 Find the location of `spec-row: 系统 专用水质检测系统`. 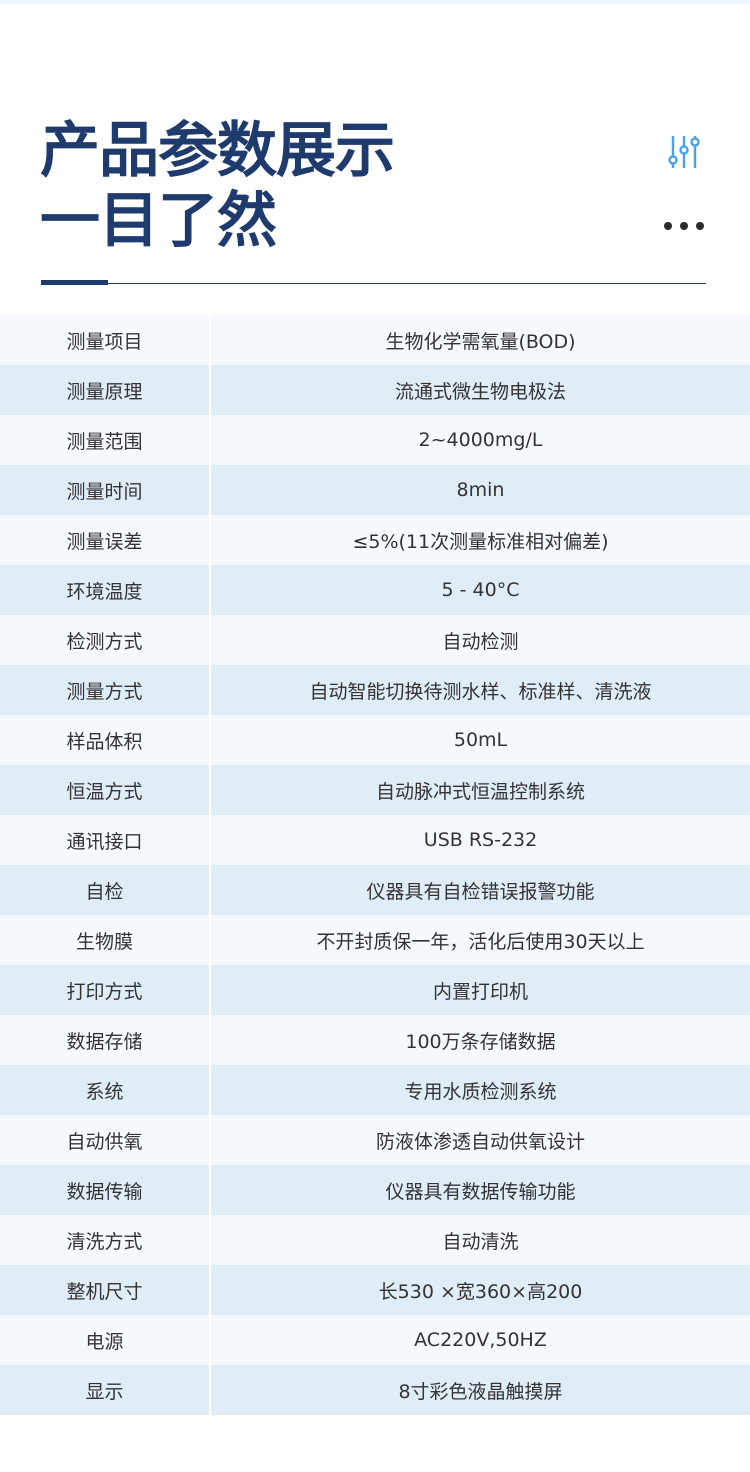

spec-row: 系统 专用水质检测系统 is located at coordinates (375, 1090).